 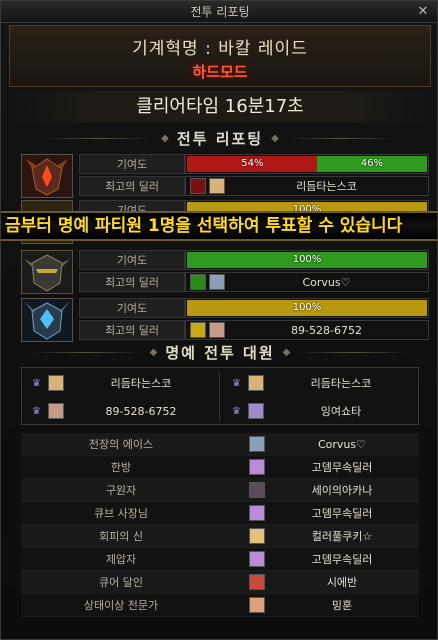 I want to click on award-player: 밍훈, so click(x=342, y=605).